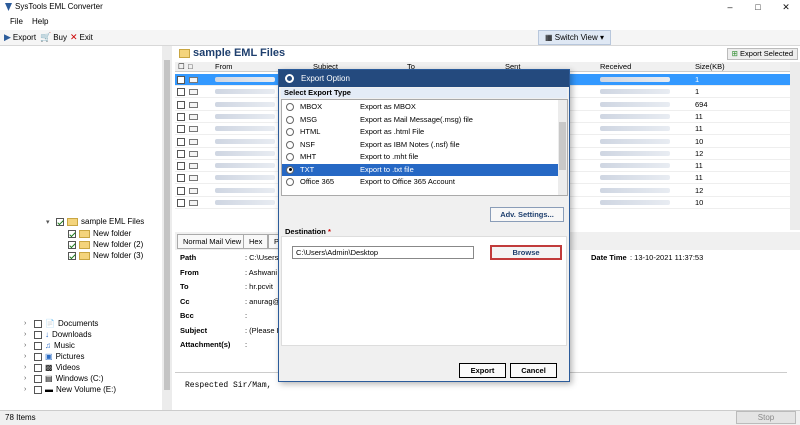 Image resolution: width=800 pixels, height=425 pixels. Describe the element at coordinates (699, 202) in the screenshot. I see `size-cell: 10` at that location.